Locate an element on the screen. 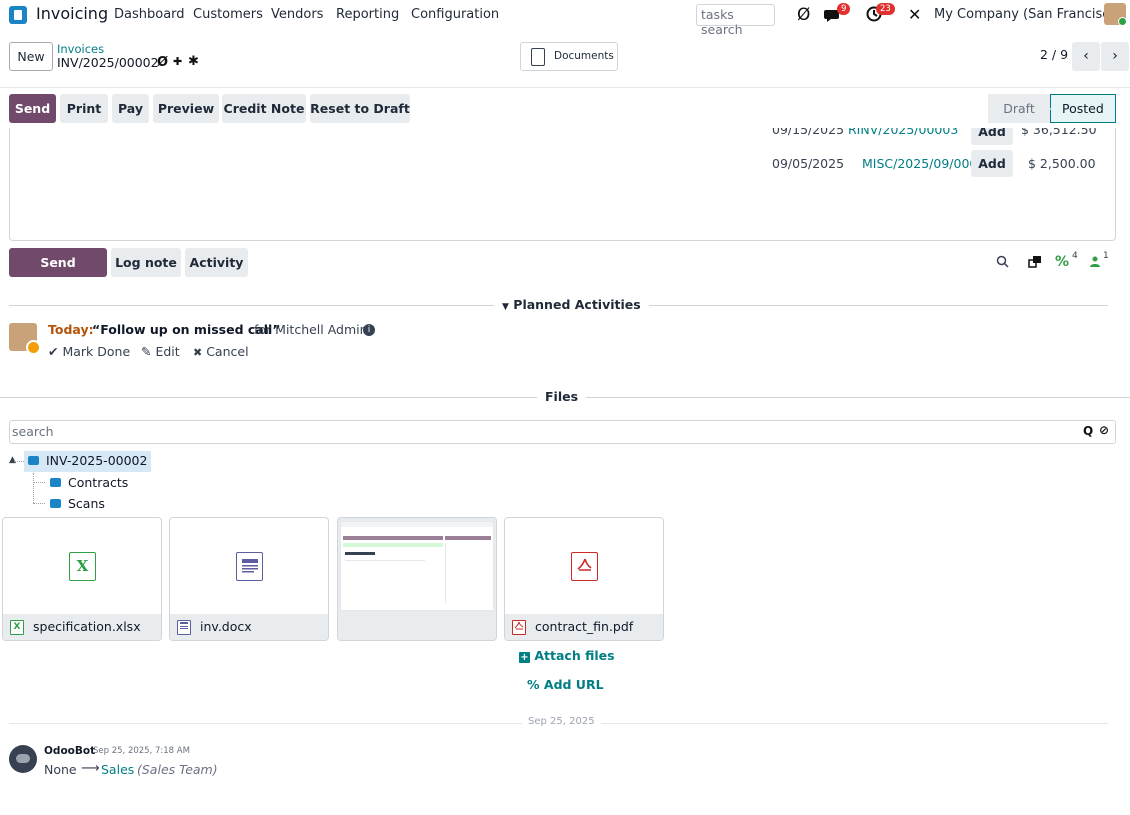 This screenshot has width=1130, height=815. attach-files-label: Attach files is located at coordinates (574, 655).